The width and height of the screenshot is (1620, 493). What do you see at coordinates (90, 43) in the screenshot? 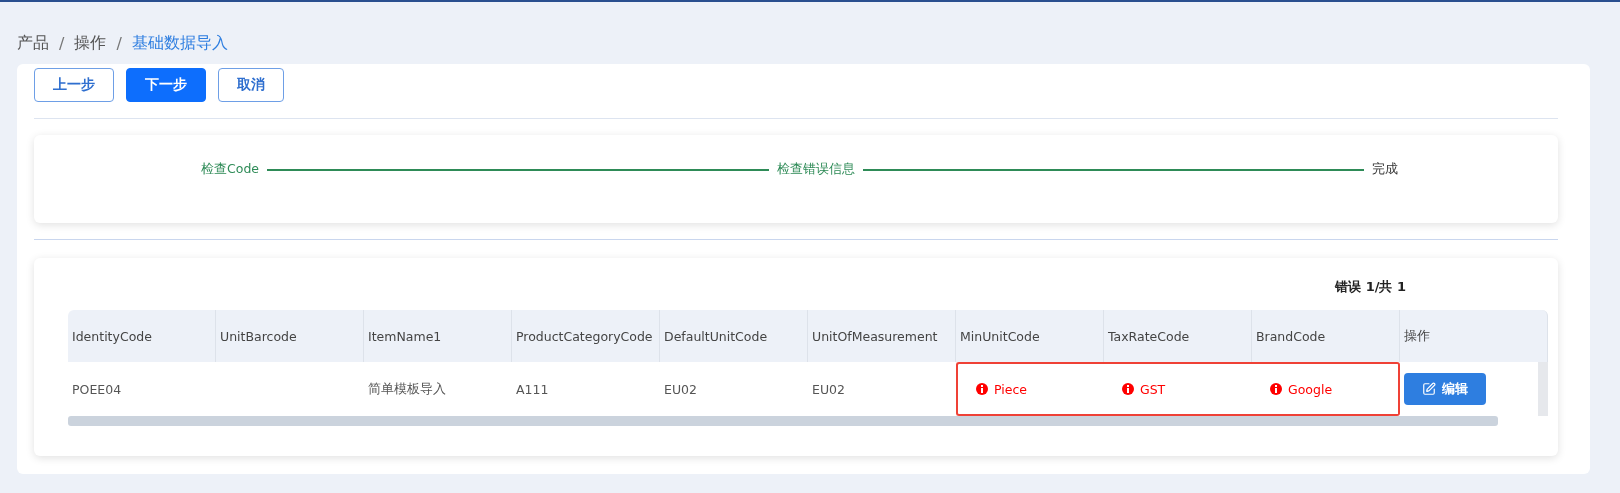
I see `breadcrumb-item: 操作` at bounding box center [90, 43].